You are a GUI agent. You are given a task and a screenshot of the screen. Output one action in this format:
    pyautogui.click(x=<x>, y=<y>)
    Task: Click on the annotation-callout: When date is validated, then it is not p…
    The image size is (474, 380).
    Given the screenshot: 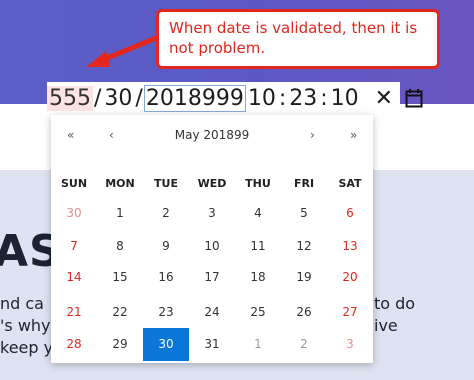 What is the action you would take?
    pyautogui.click(x=298, y=39)
    